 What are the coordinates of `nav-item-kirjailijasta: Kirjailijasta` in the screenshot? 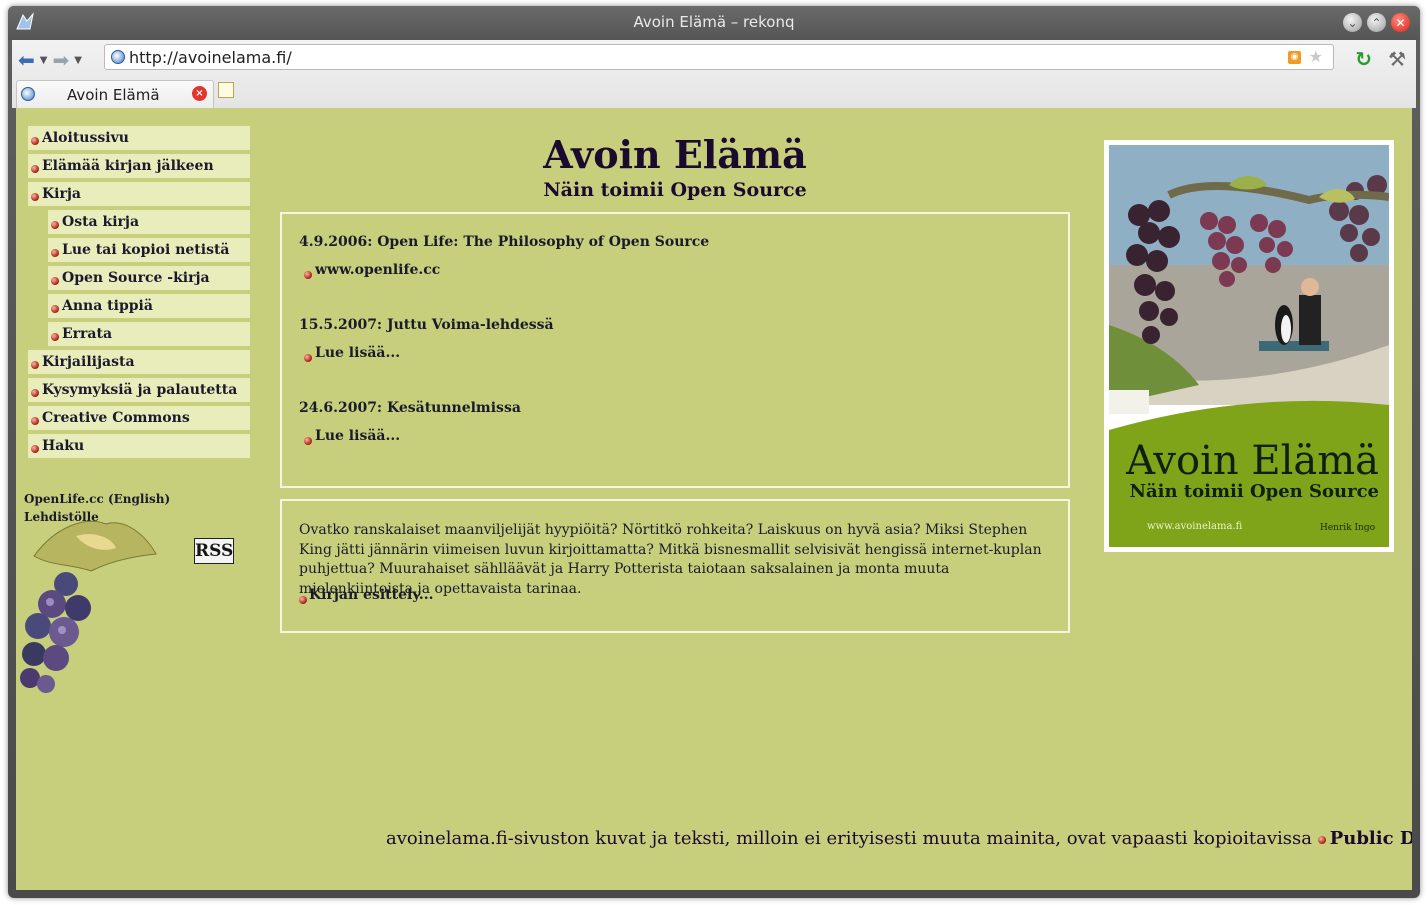 It's located at (139, 362).